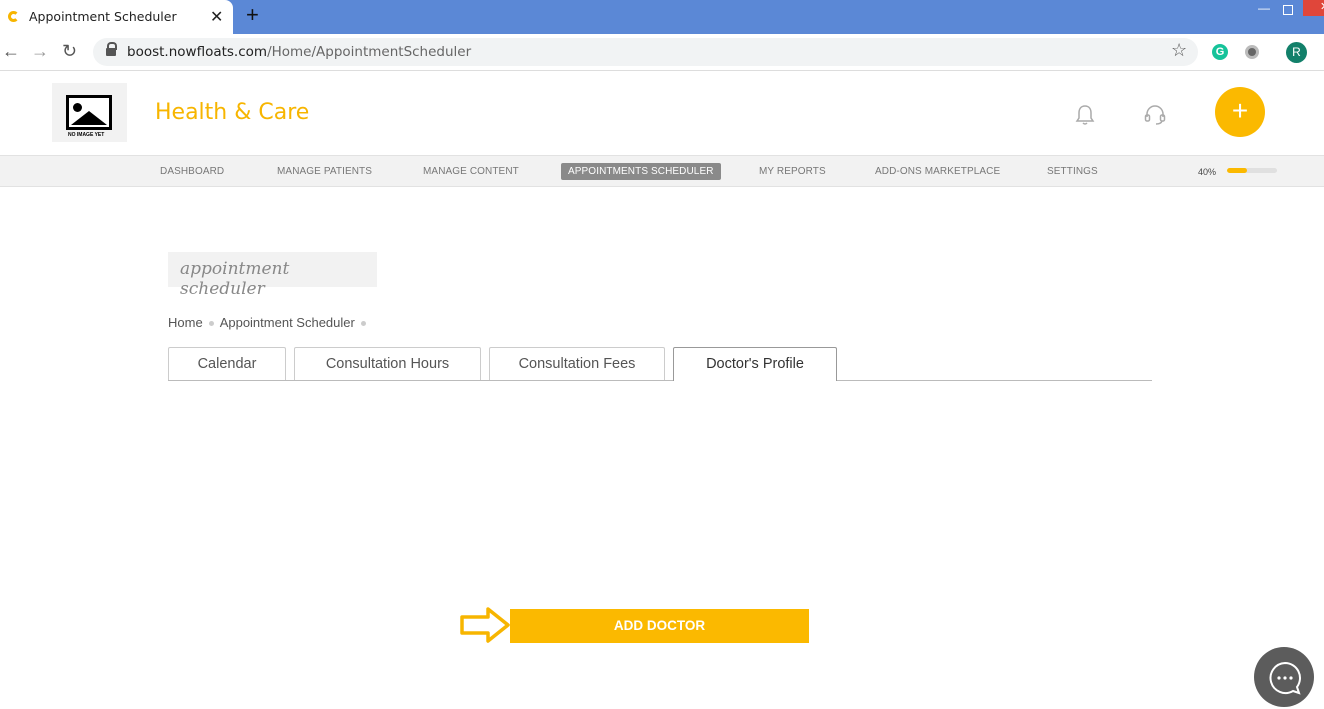 The width and height of the screenshot is (1324, 709). What do you see at coordinates (227, 363) in the screenshot?
I see `tab-calendar: Calendar` at bounding box center [227, 363].